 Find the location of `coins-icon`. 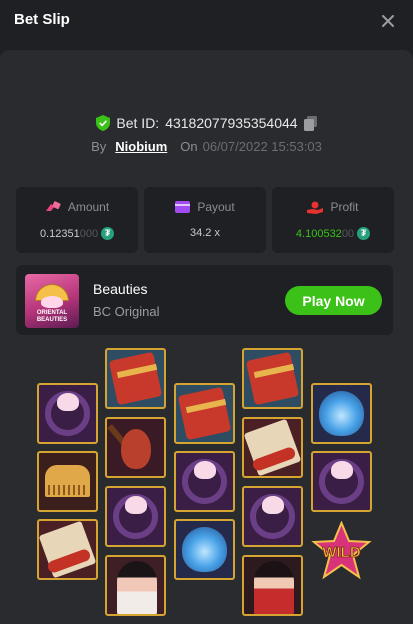

coins-icon is located at coordinates (53, 206).